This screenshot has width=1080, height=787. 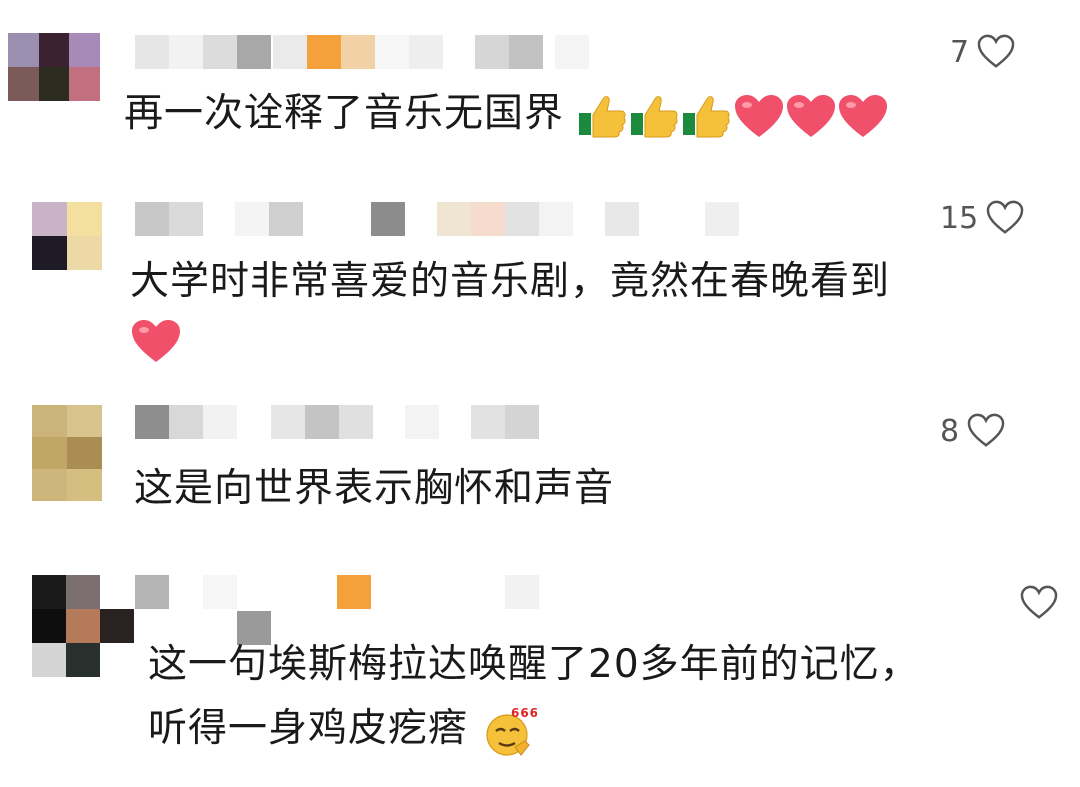 I want to click on comment-text: 再一次诠释了音乐无国界, so click(x=506, y=114).